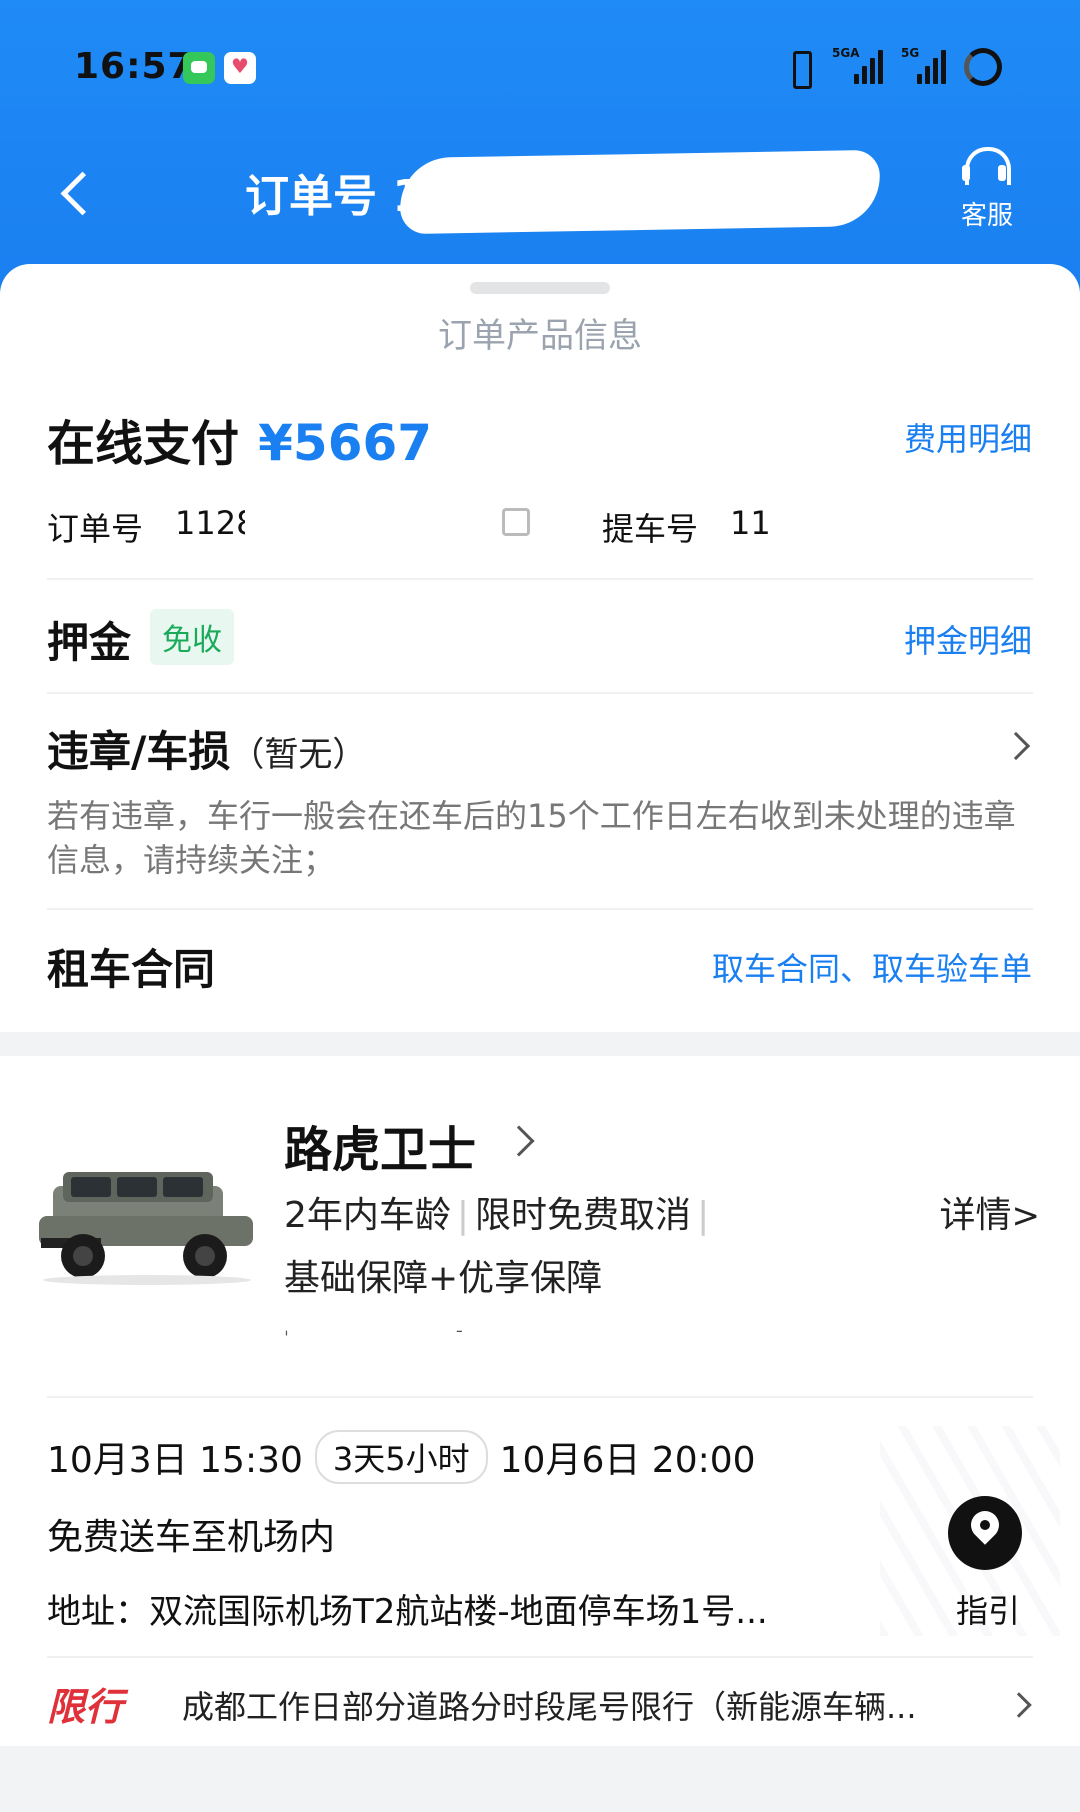 This screenshot has width=1080, height=1812. What do you see at coordinates (968, 437) in the screenshot?
I see `fee-detail-link: 费用明细` at bounding box center [968, 437].